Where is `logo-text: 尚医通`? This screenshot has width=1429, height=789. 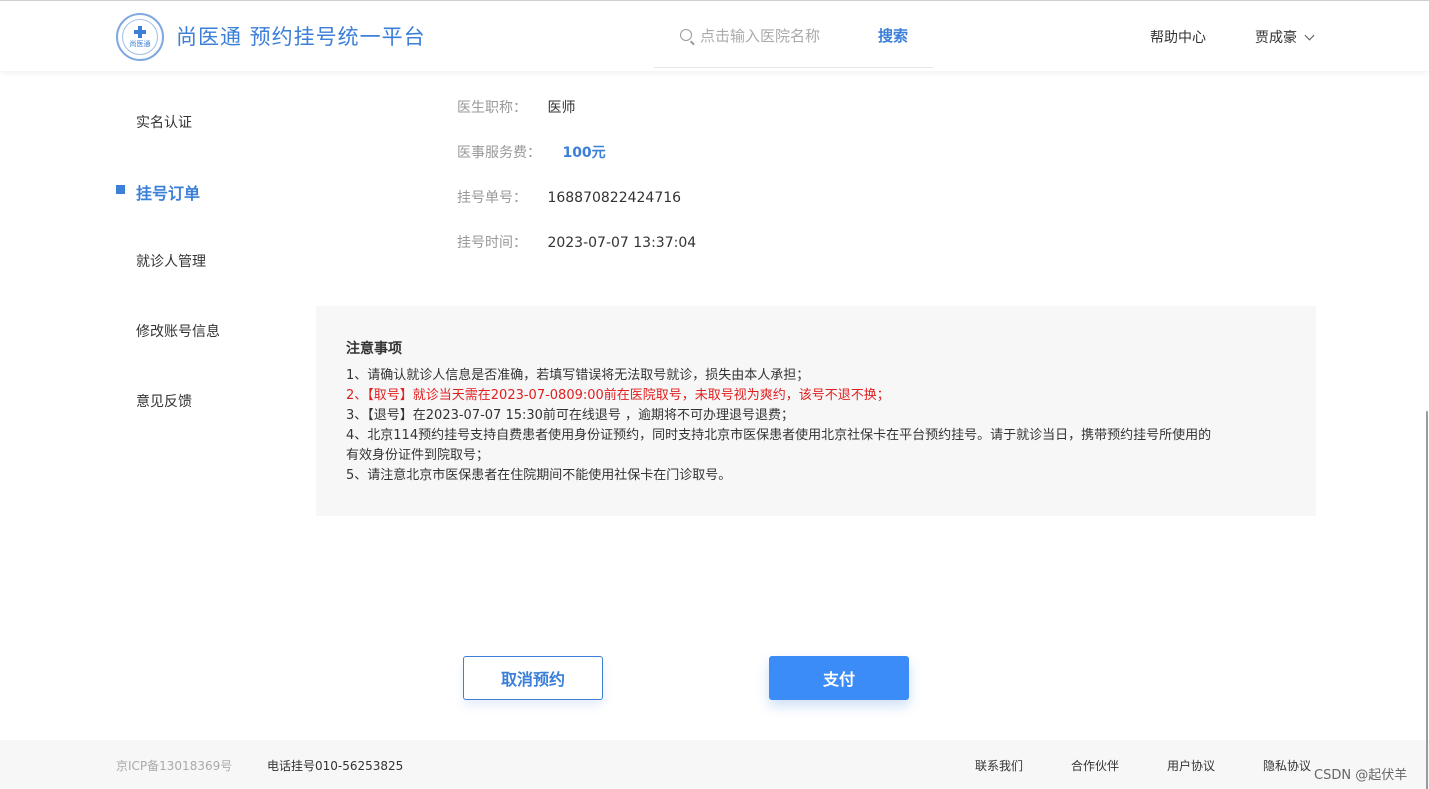 logo-text: 尚医通 is located at coordinates (140, 43).